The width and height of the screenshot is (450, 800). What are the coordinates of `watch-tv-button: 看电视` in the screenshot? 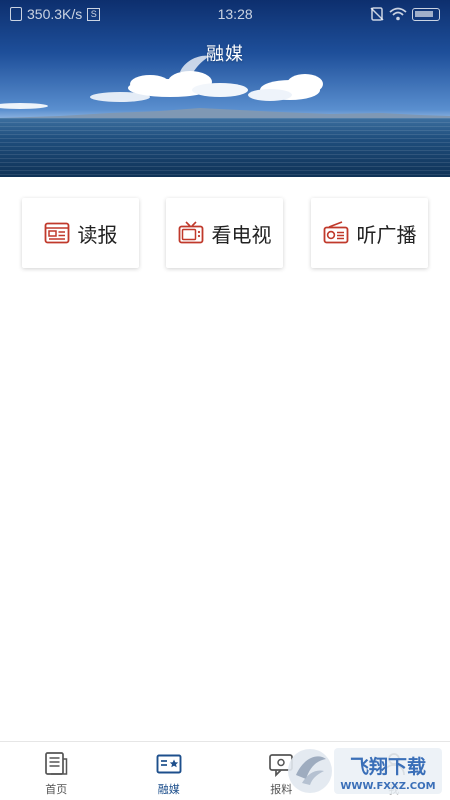 It's located at (224, 233).